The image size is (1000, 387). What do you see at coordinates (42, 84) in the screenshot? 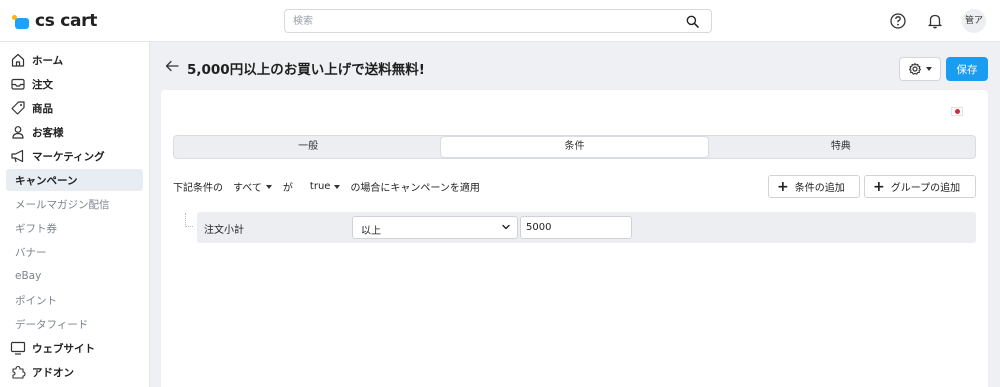
I see `sidebar-item-label: 注文` at bounding box center [42, 84].